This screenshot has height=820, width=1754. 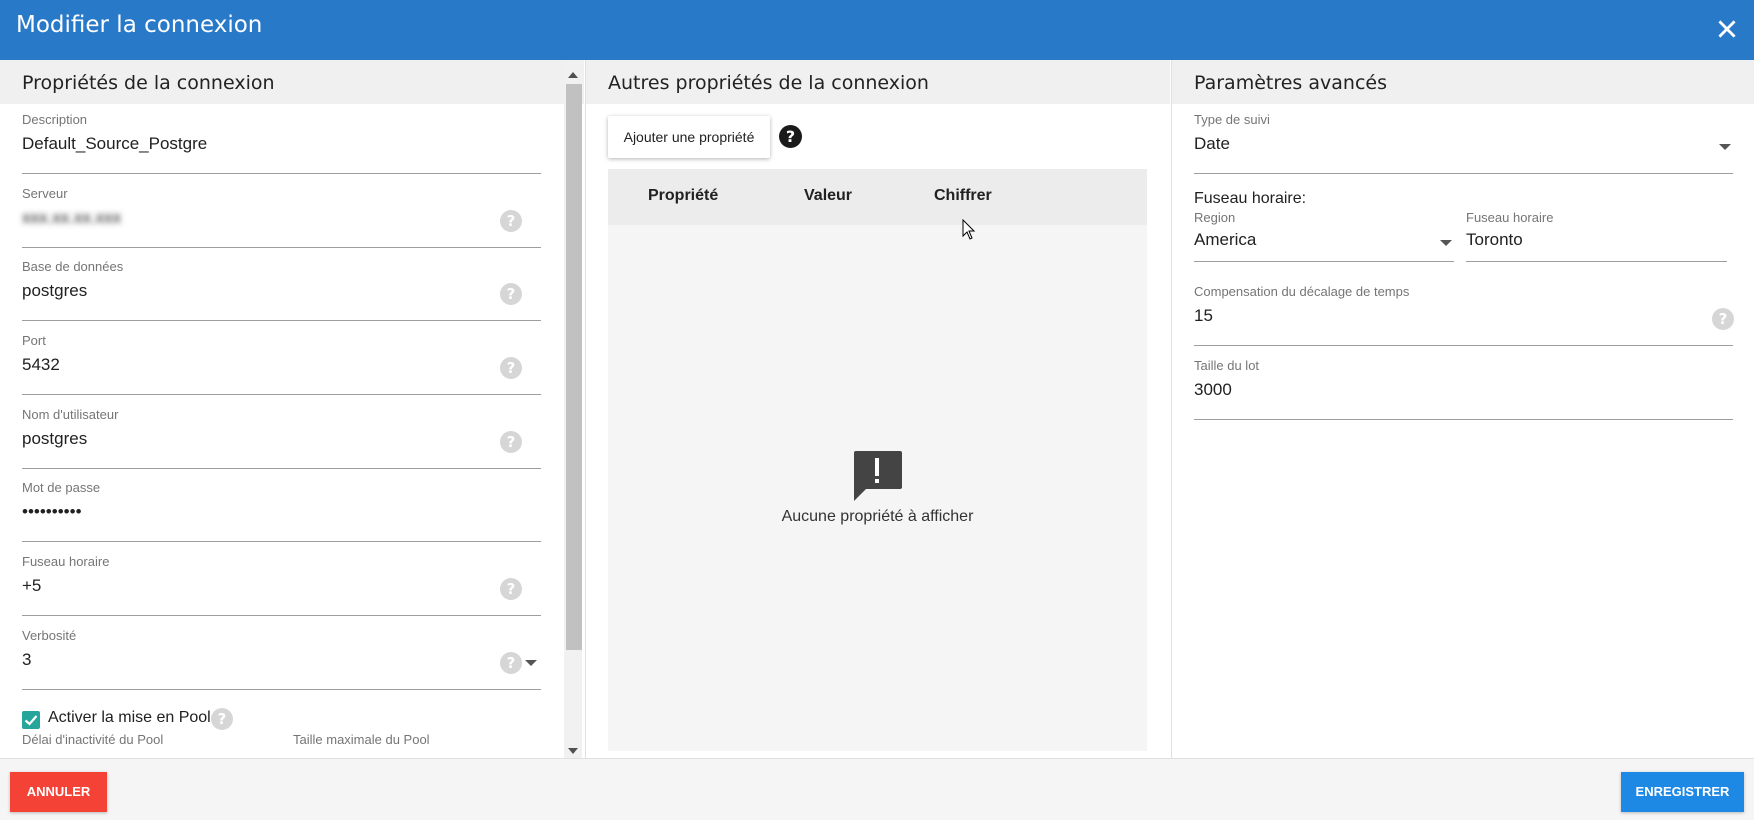 What do you see at coordinates (281, 511) in the screenshot?
I see `password-field: Mot de passe ••••••••••` at bounding box center [281, 511].